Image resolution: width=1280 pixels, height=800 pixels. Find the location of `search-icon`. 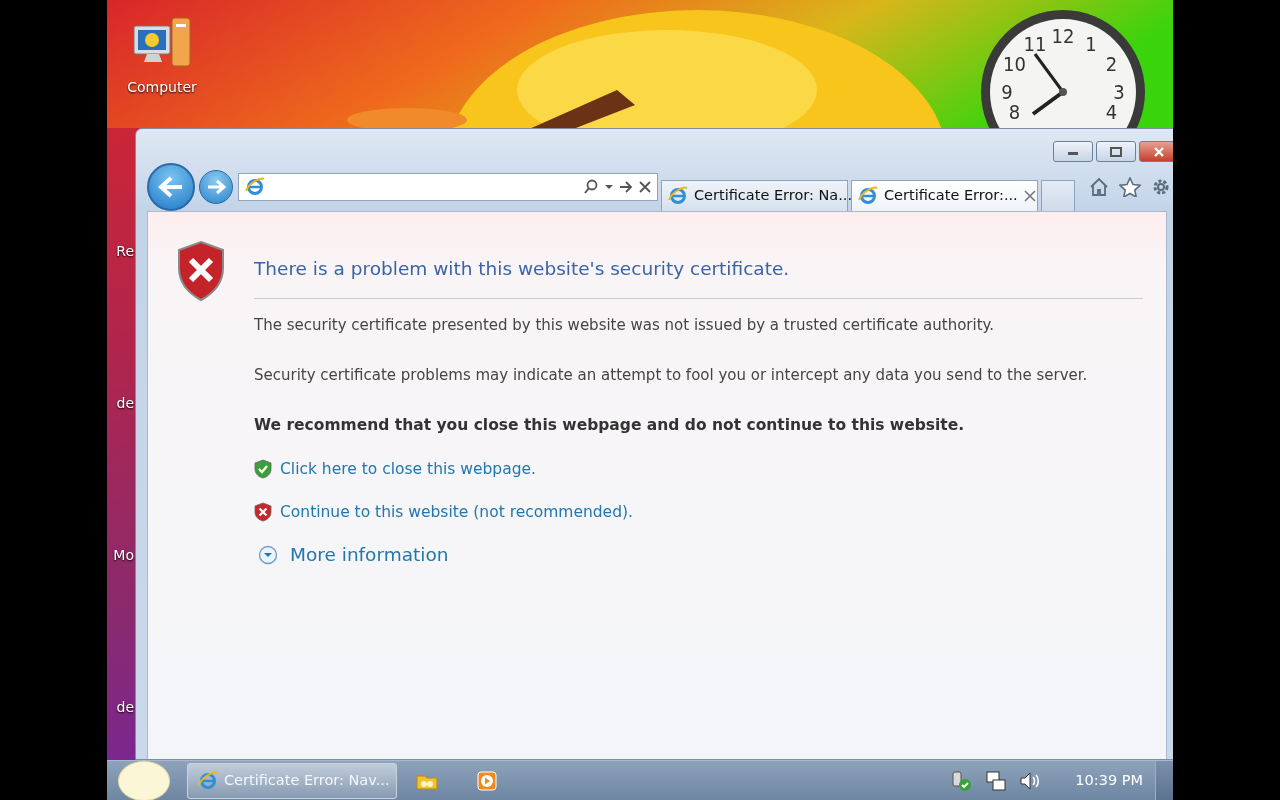

search-icon is located at coordinates (591, 187).